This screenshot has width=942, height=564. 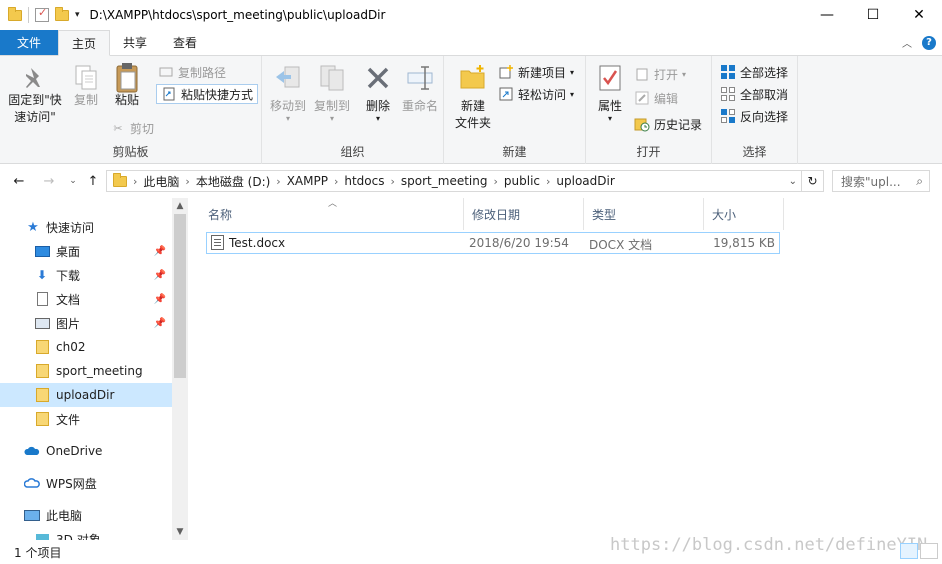 I want to click on nav-item-files: 文件, so click(x=86, y=419).